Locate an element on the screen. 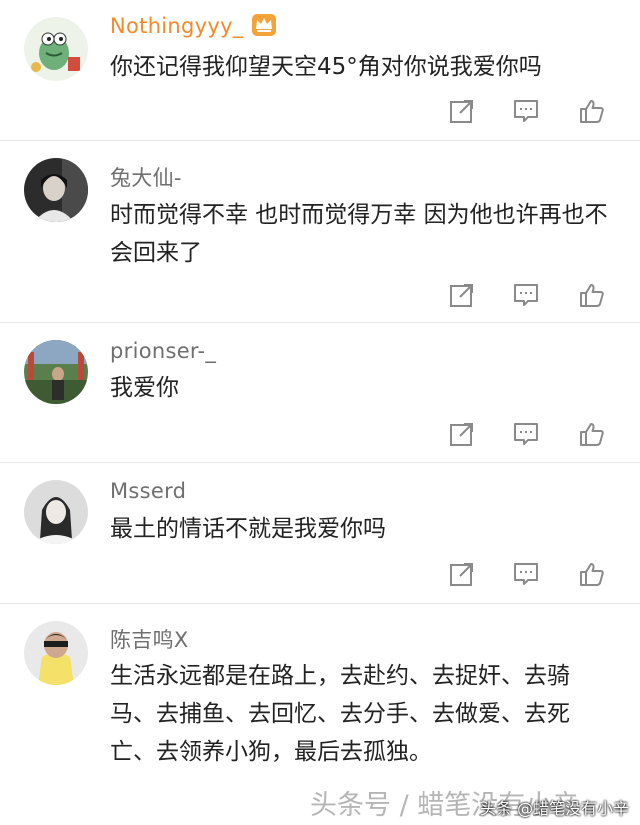 This screenshot has width=640, height=825. username: Msserd is located at coordinates (148, 491).